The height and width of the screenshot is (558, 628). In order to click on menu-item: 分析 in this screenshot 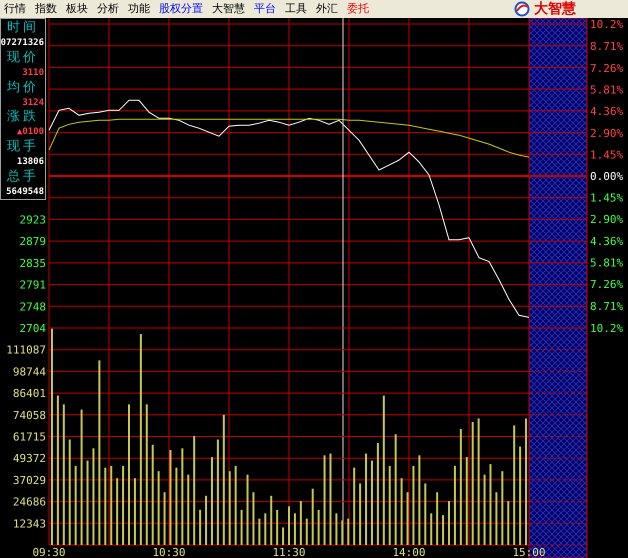, I will do `click(109, 9)`.